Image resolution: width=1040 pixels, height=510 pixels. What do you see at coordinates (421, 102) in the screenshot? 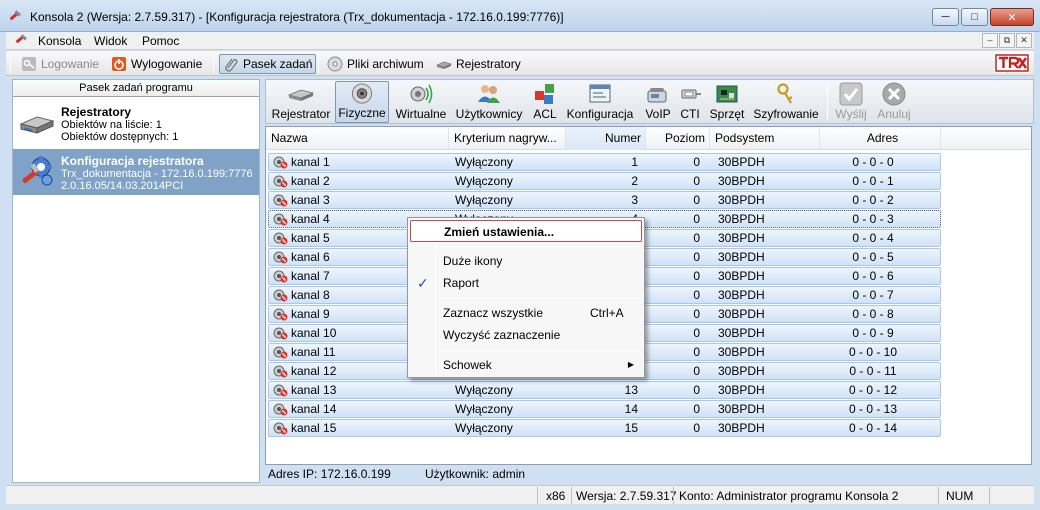
I see `virtual-tab-button: Wirtualne` at bounding box center [421, 102].